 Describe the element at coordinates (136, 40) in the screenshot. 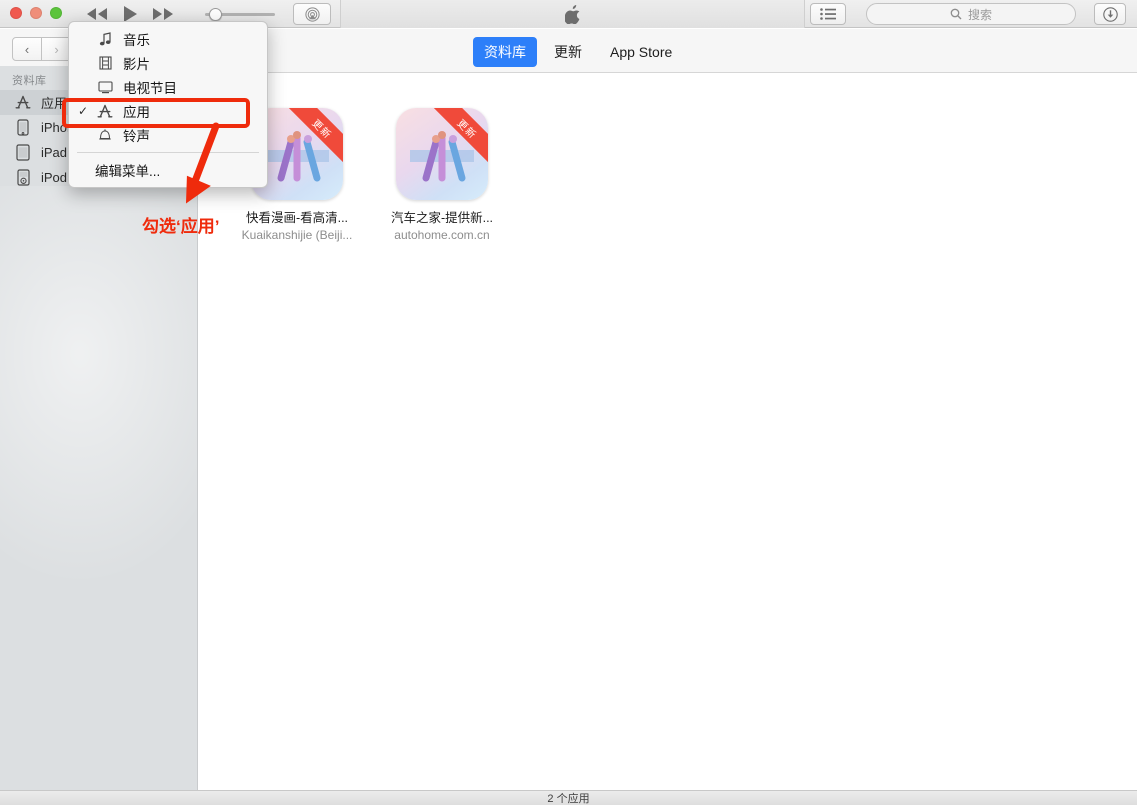

I see `menu-item-label: 音乐` at that location.